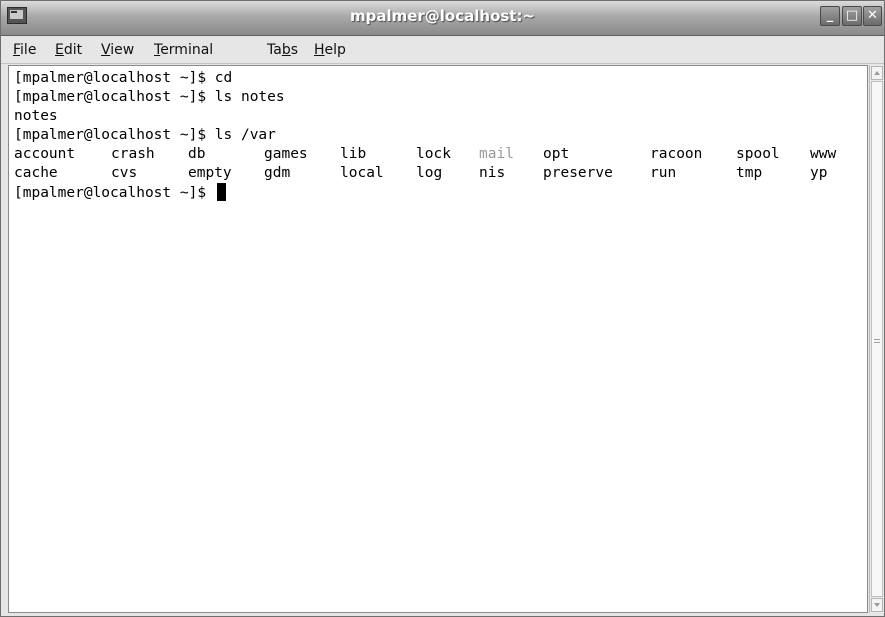  I want to click on ls-entry: spool, so click(758, 154).